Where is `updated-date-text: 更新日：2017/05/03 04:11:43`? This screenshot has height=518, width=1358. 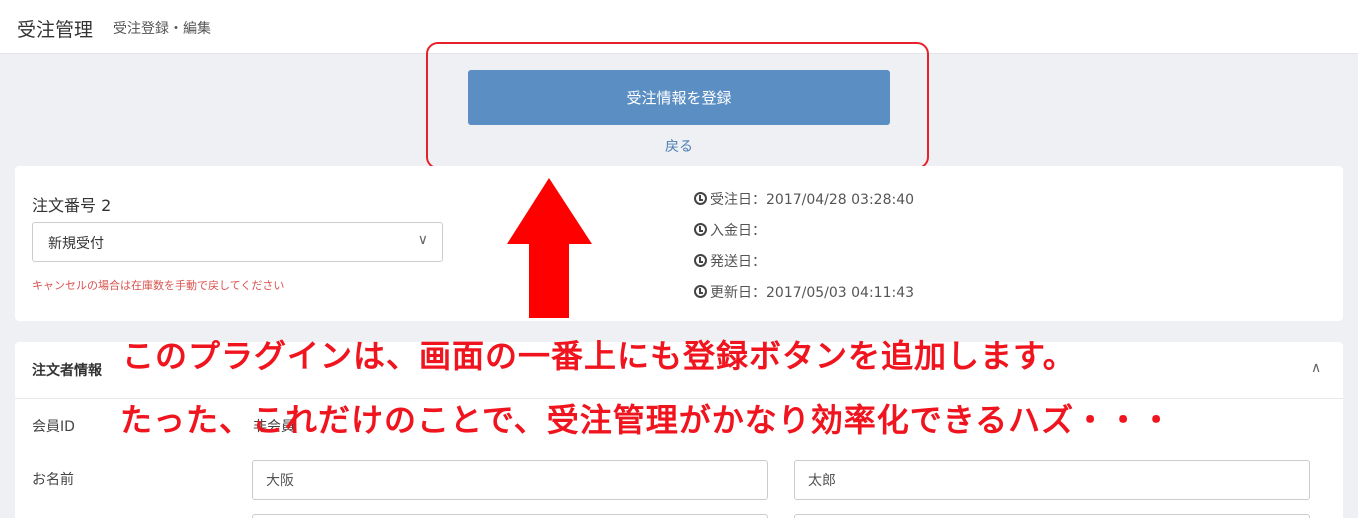
updated-date-text: 更新日：2017/05/03 04:11:43 is located at coordinates (812, 292).